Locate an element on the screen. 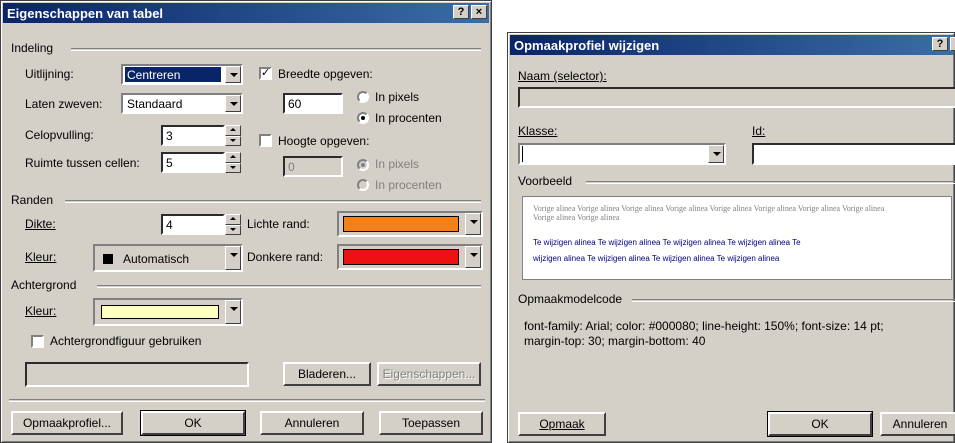  hoogte-pixels-radio is located at coordinates (363, 165).